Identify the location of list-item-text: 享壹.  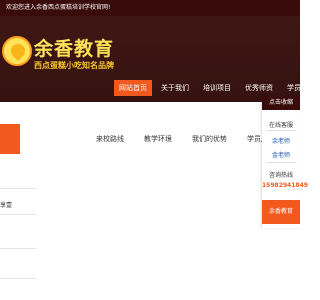
(6, 204).